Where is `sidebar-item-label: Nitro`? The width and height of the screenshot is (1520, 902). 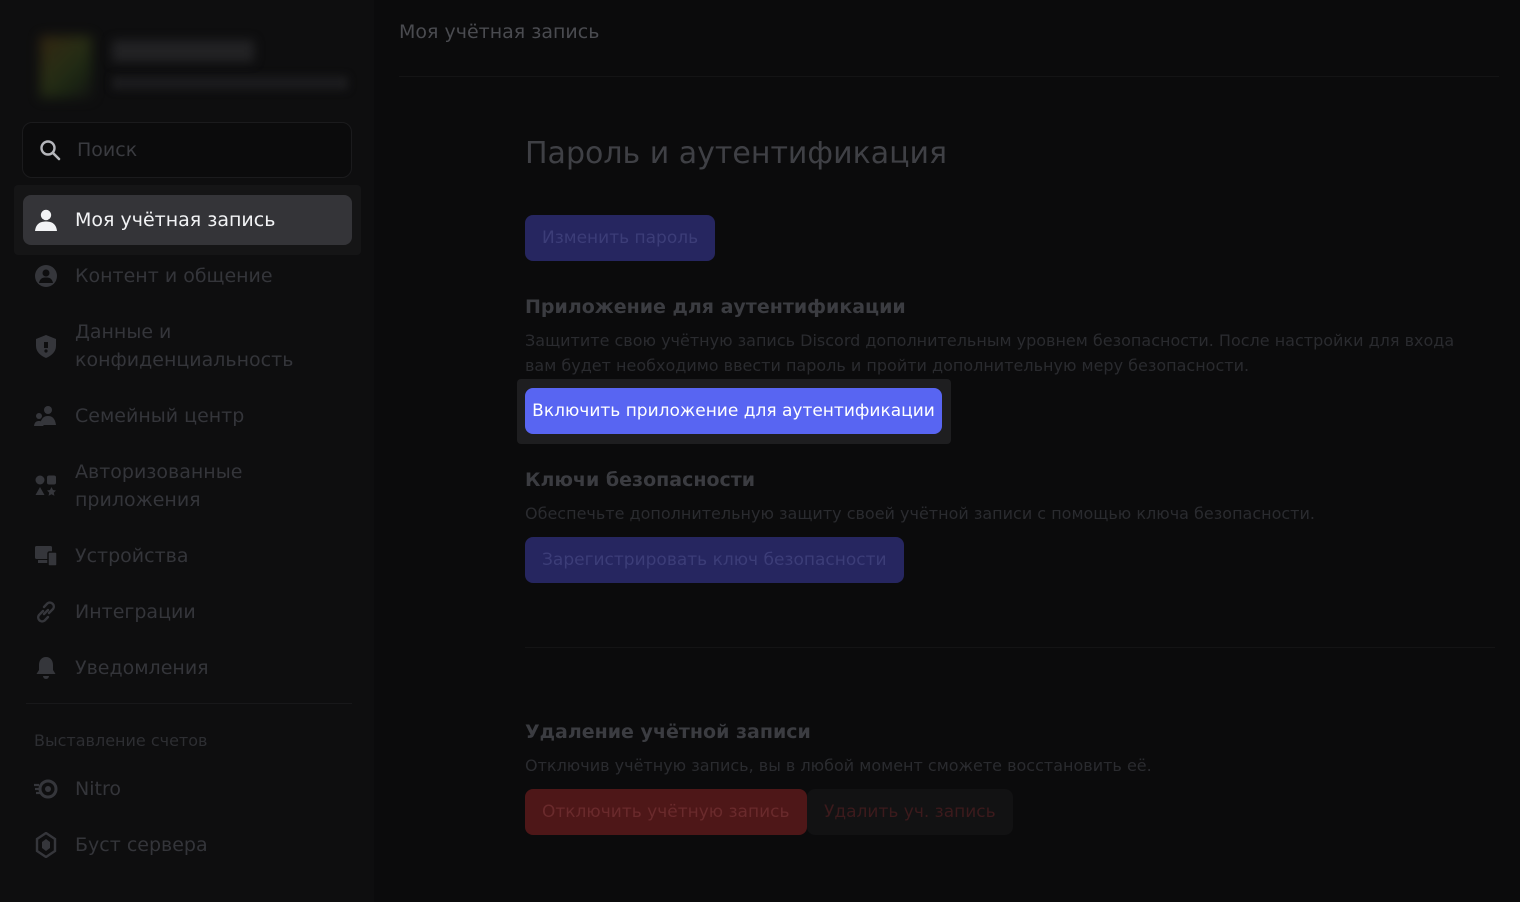
sidebar-item-label: Nitro is located at coordinates (98, 789).